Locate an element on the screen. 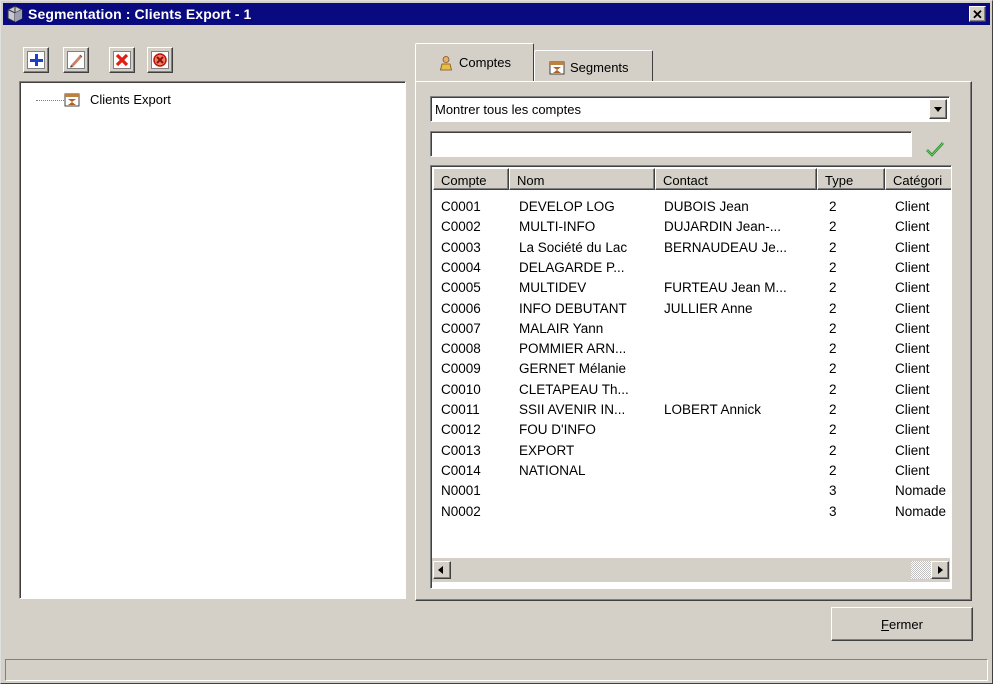  table-cell: GERNET Mélanie is located at coordinates (573, 369).